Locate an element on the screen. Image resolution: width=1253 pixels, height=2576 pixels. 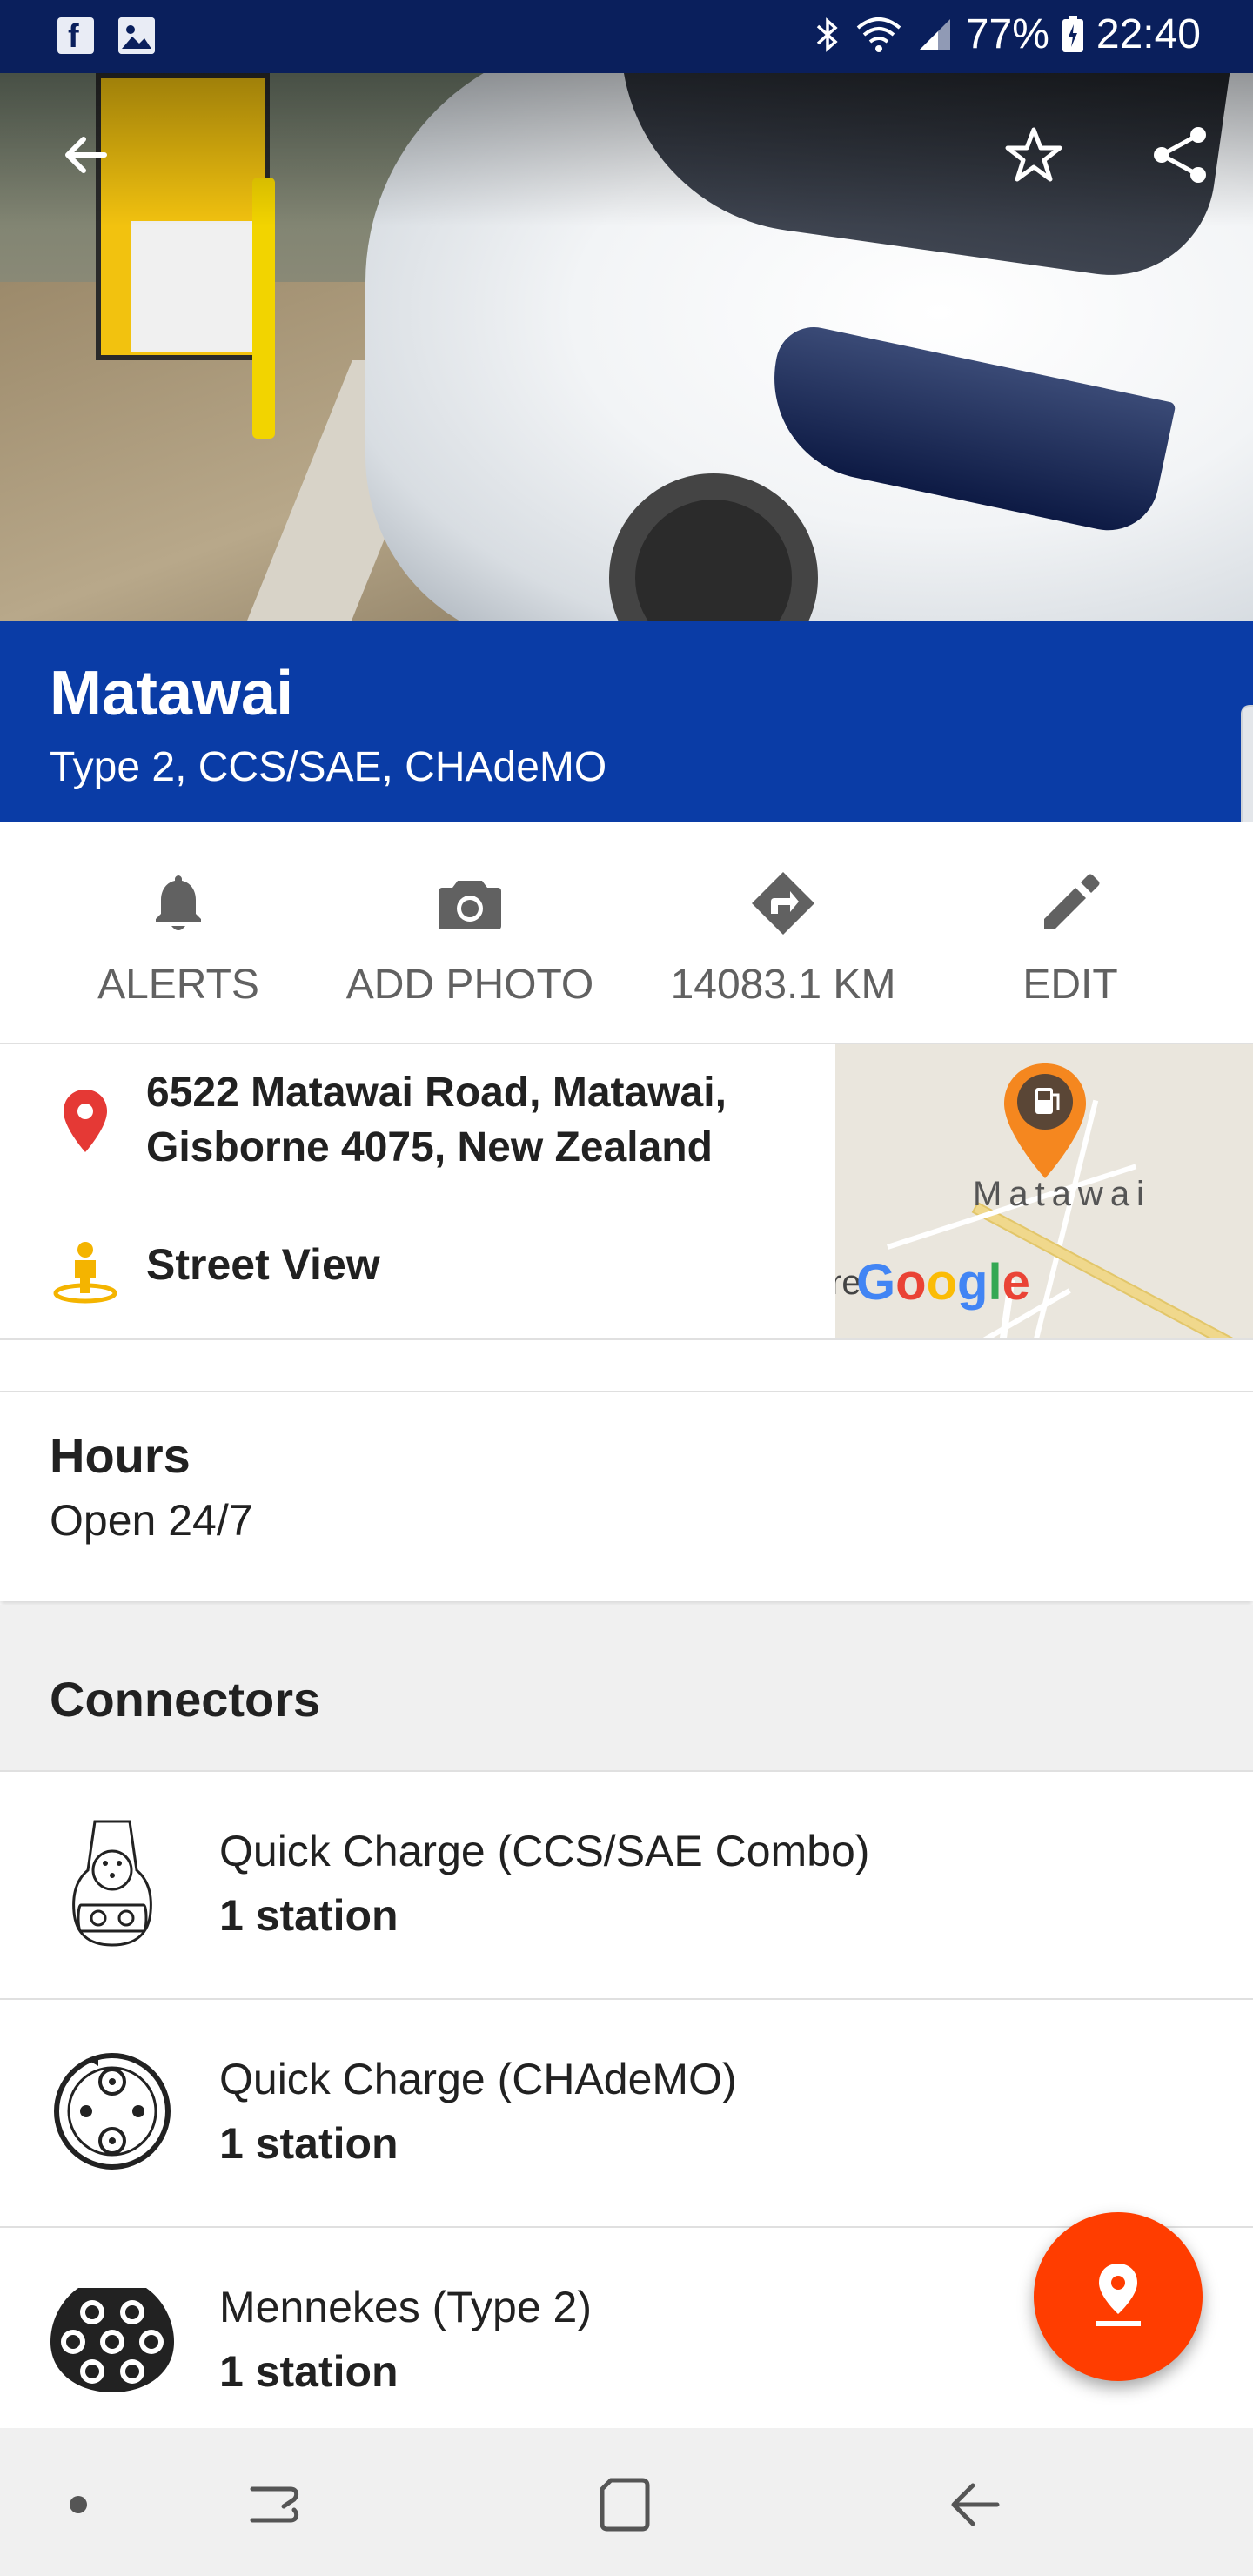
edit-button: EDIT is located at coordinates (1070, 941).